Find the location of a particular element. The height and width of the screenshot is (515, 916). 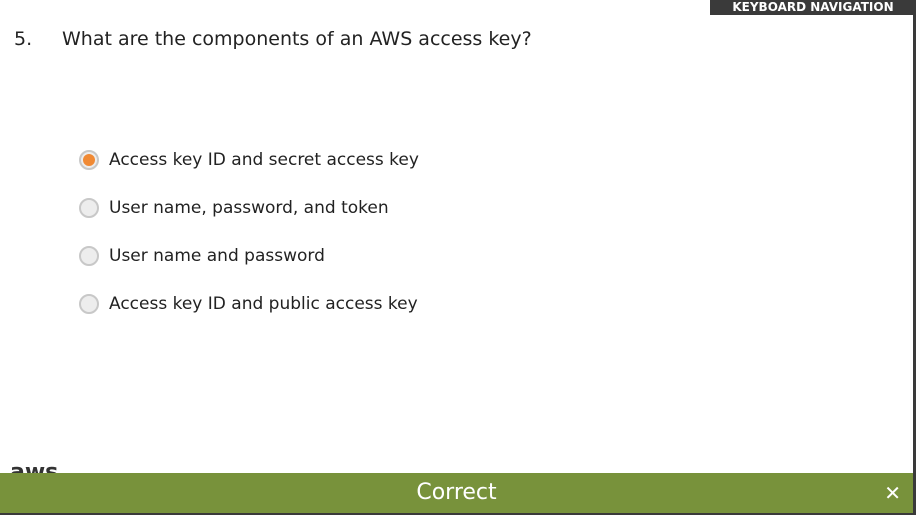

option-label: Access key ID and public access key is located at coordinates (263, 304).